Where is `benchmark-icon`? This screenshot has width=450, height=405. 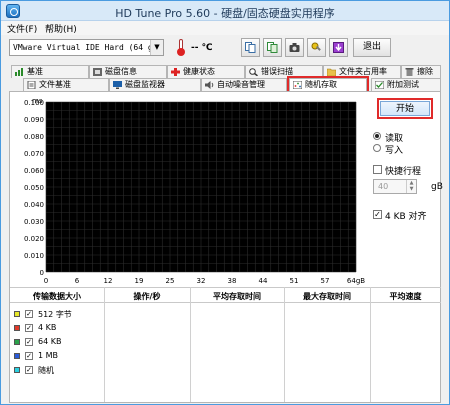 benchmark-icon is located at coordinates (19, 72).